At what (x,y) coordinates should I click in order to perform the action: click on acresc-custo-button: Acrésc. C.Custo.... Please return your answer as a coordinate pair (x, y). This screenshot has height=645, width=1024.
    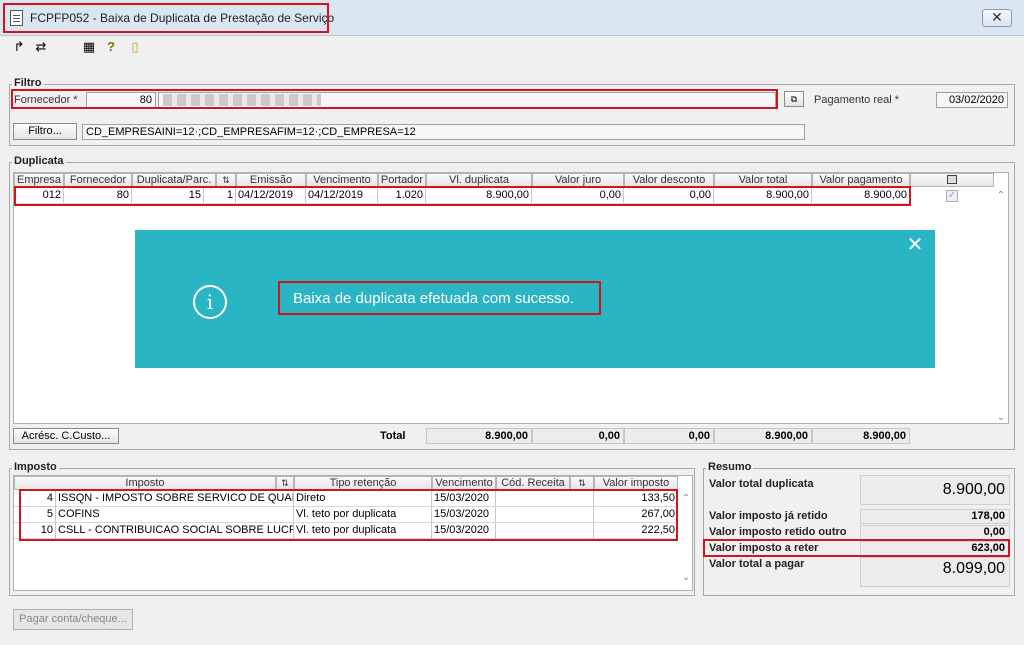
    Looking at the image, I should click on (66, 436).